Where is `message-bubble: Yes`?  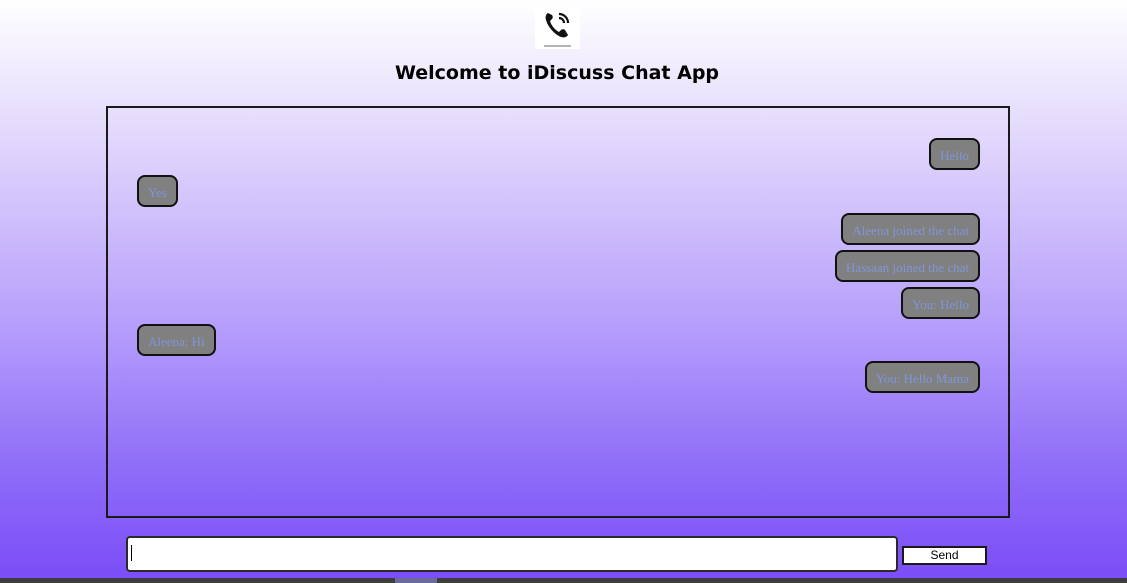
message-bubble: Yes is located at coordinates (157, 191).